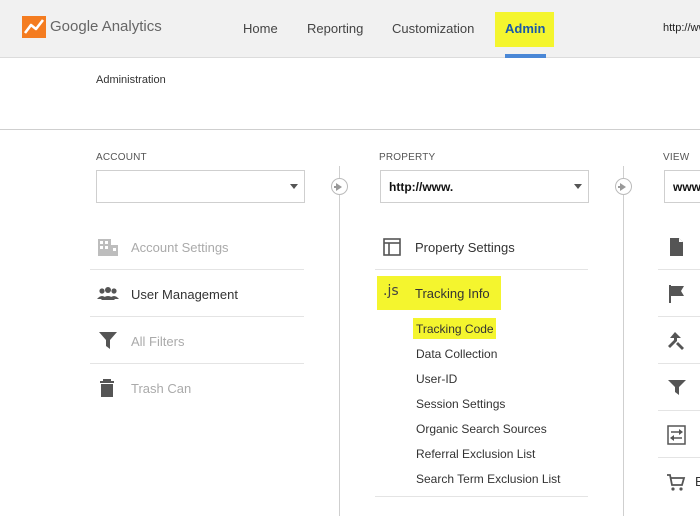  What do you see at coordinates (697, 481) in the screenshot?
I see `view-ecommerce-label: E` at bounding box center [697, 481].